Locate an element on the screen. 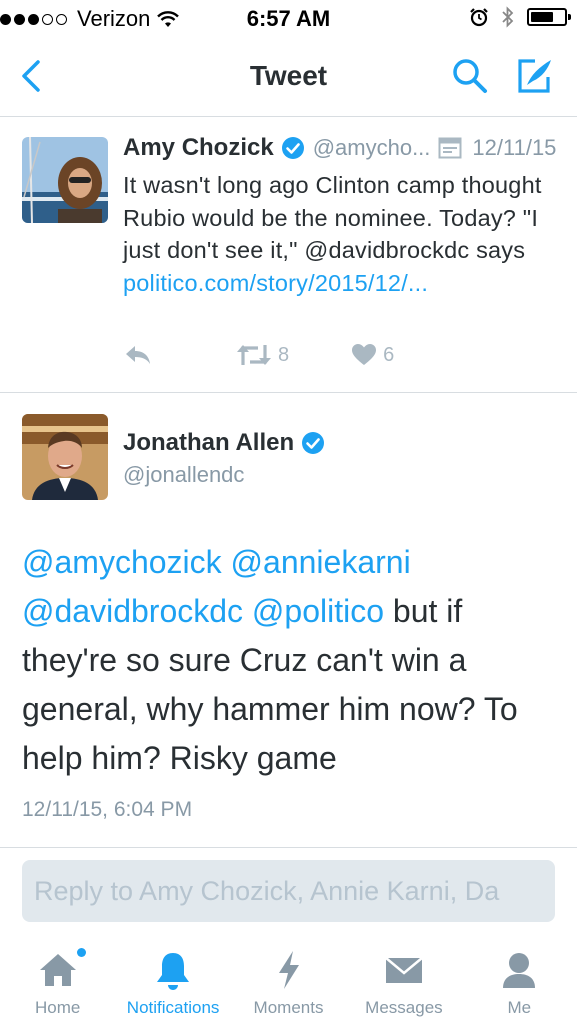 This screenshot has width=577, height=1024. divider is located at coordinates (288, 847).